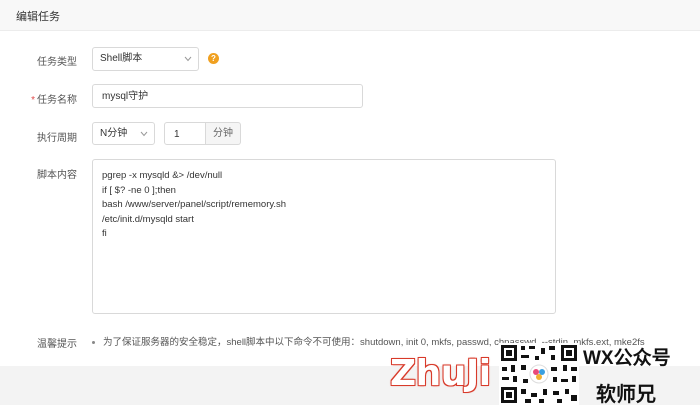 The width and height of the screenshot is (700, 405). Describe the element at coordinates (57, 344) in the screenshot. I see `tips-label: 温馨提示` at that location.